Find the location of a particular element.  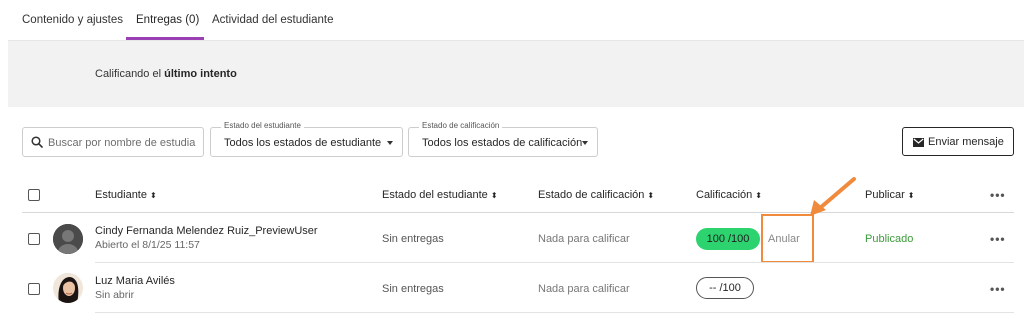

tab-submissions: Entregas (0) is located at coordinates (167, 20).